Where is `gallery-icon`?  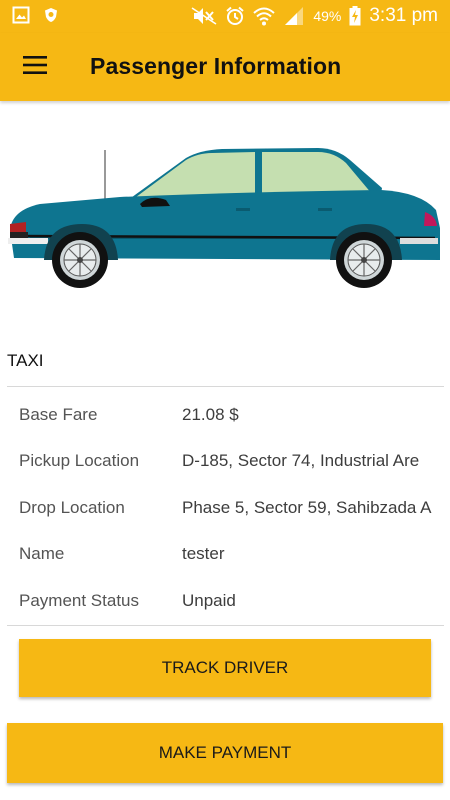
gallery-icon is located at coordinates (21, 17).